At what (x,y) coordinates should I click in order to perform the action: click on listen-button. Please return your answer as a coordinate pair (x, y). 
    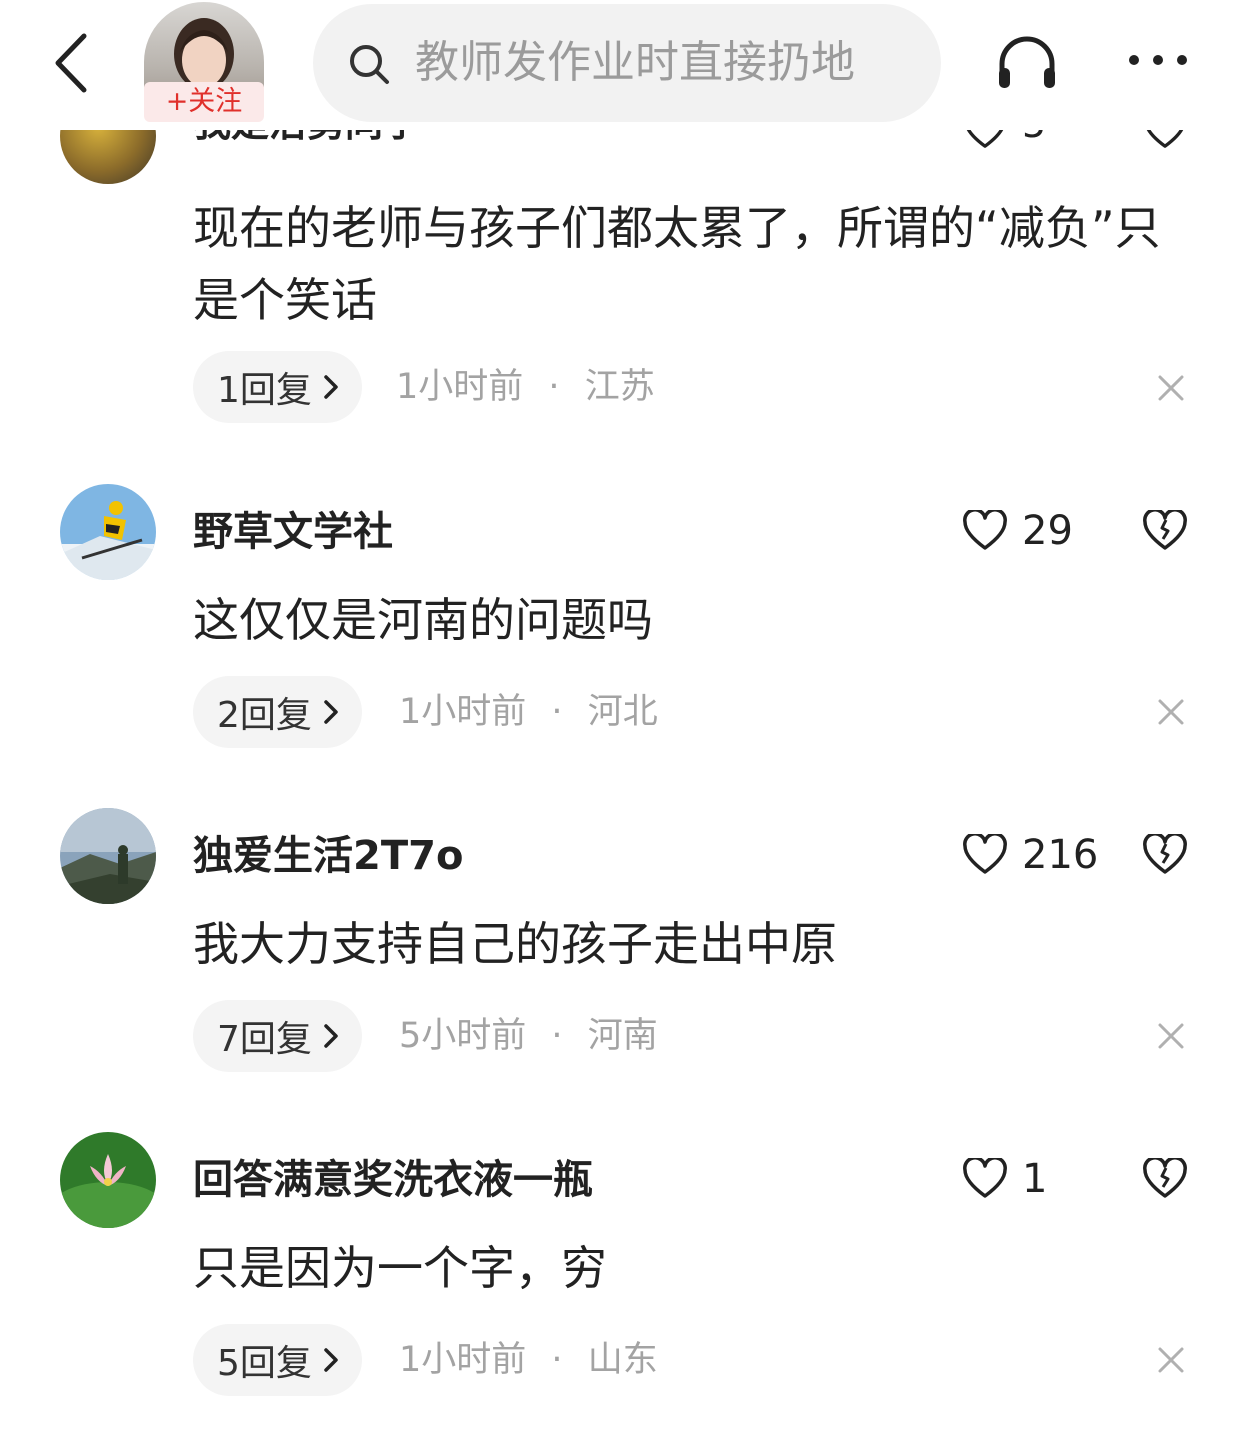
    Looking at the image, I should click on (1027, 63).